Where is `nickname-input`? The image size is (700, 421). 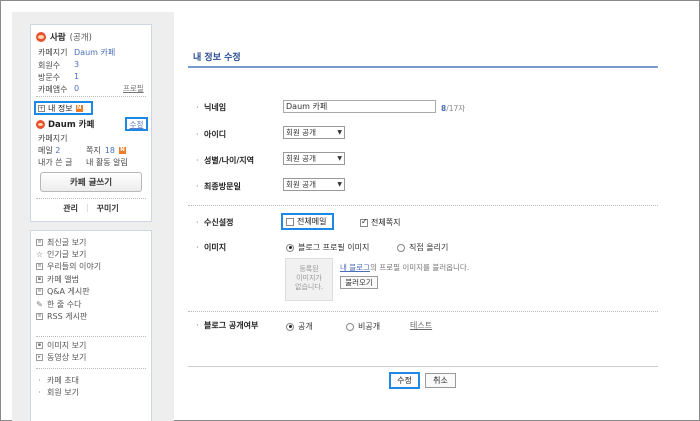 nickname-input is located at coordinates (359, 106).